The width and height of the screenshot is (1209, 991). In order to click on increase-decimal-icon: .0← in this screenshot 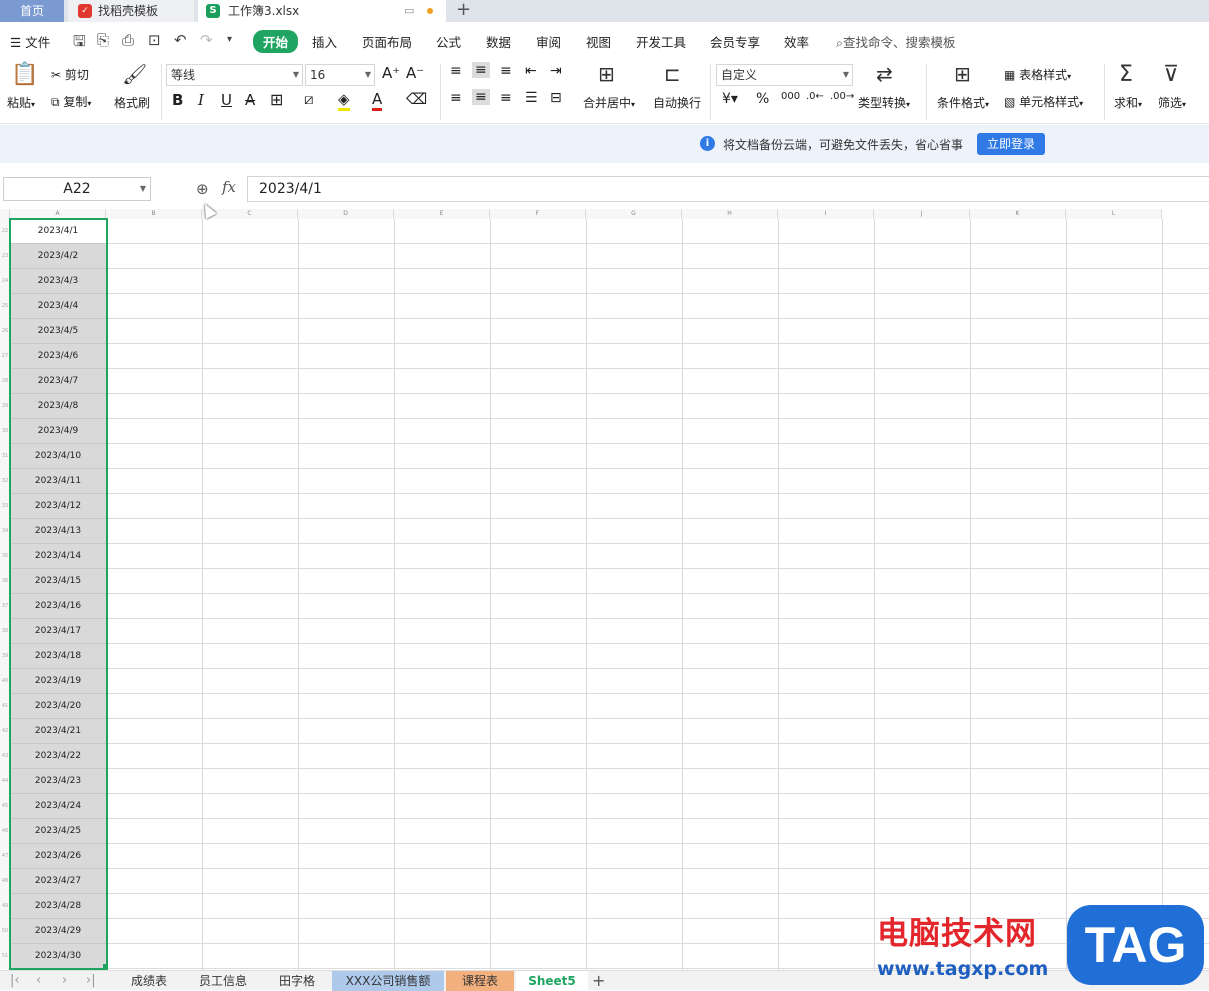, I will do `click(815, 96)`.